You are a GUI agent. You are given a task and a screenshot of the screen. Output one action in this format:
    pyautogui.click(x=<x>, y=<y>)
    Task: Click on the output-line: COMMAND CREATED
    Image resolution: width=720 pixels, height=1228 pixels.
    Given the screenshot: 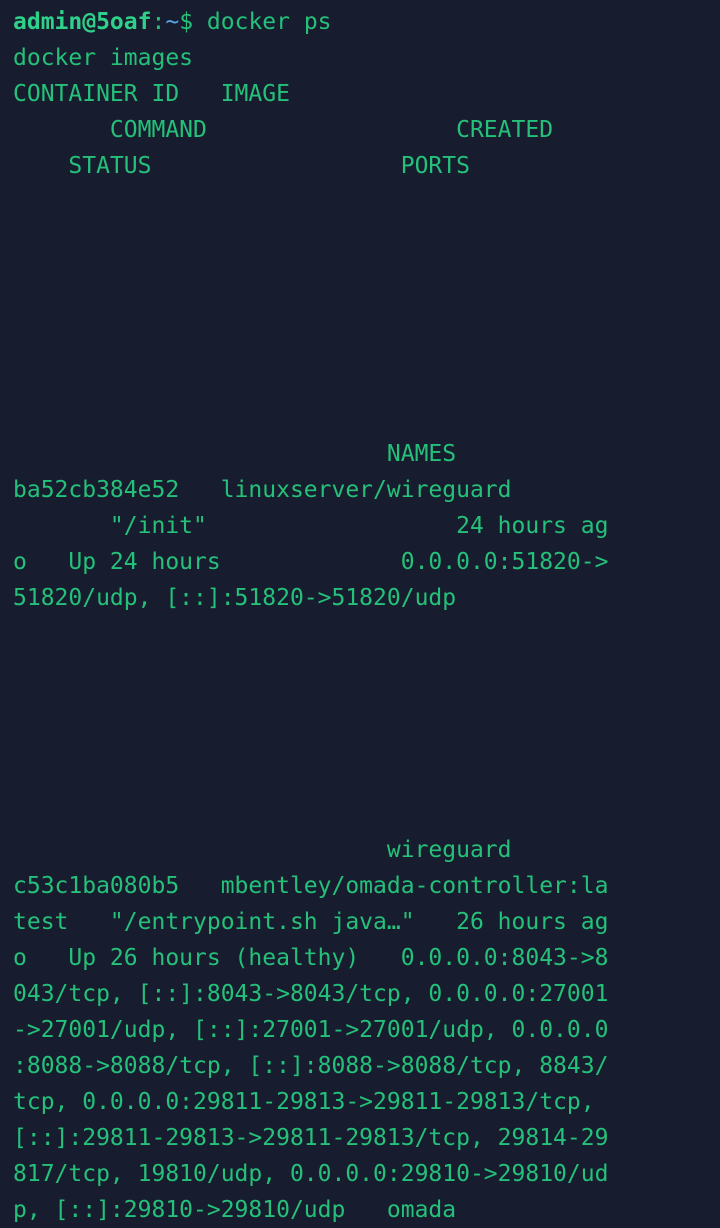 What is the action you would take?
    pyautogui.click(x=283, y=130)
    